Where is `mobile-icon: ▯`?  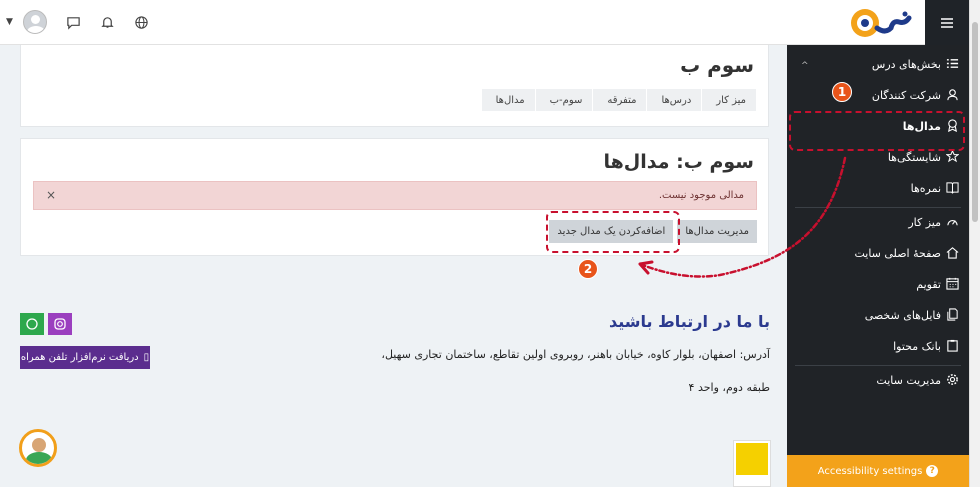
mobile-icon: ▯ is located at coordinates (146, 357).